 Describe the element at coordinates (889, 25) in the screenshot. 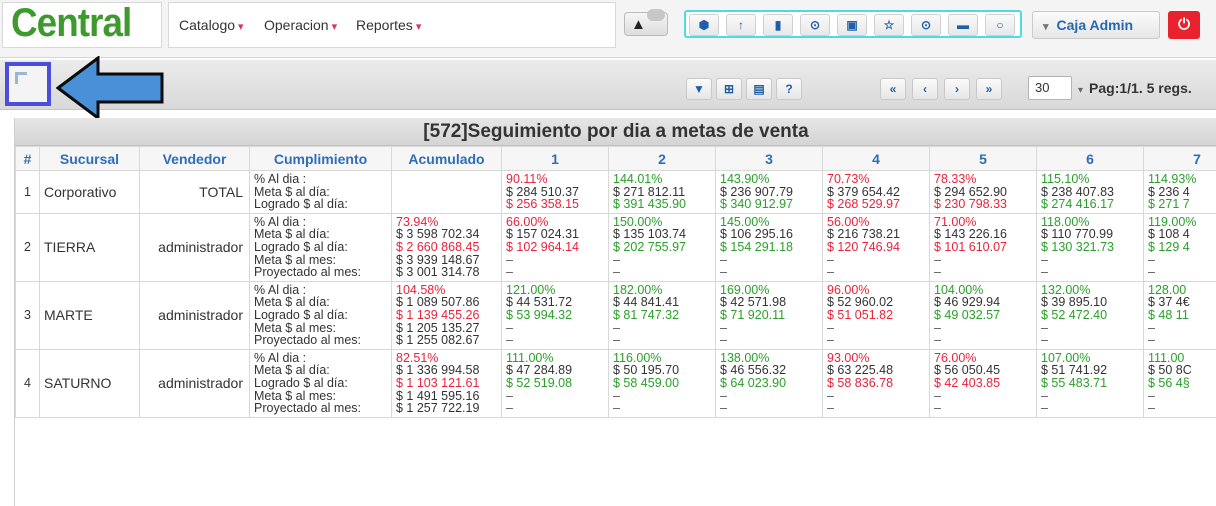

I see `star-icon: ☆` at that location.